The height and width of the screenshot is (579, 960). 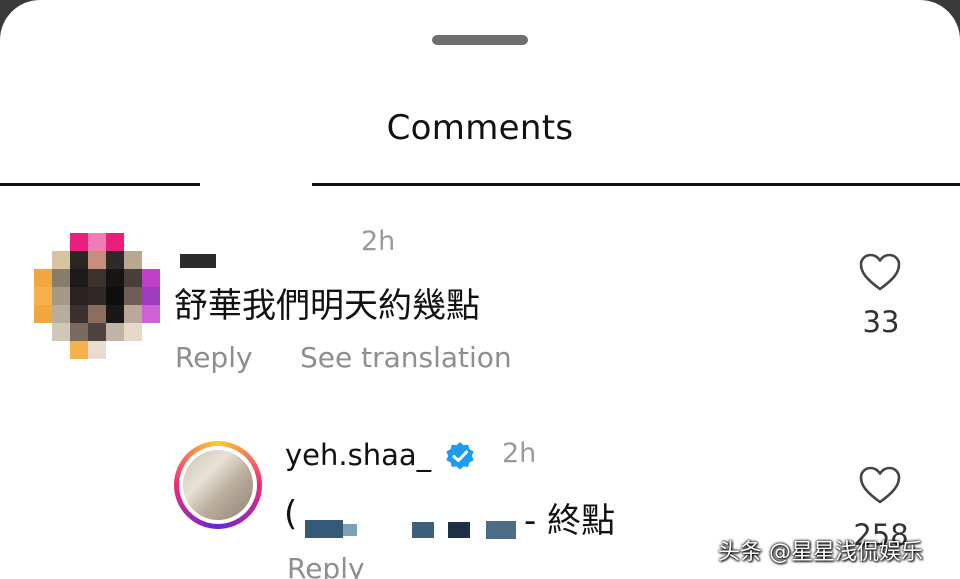 I want to click on username-redacted, so click(x=198, y=261).